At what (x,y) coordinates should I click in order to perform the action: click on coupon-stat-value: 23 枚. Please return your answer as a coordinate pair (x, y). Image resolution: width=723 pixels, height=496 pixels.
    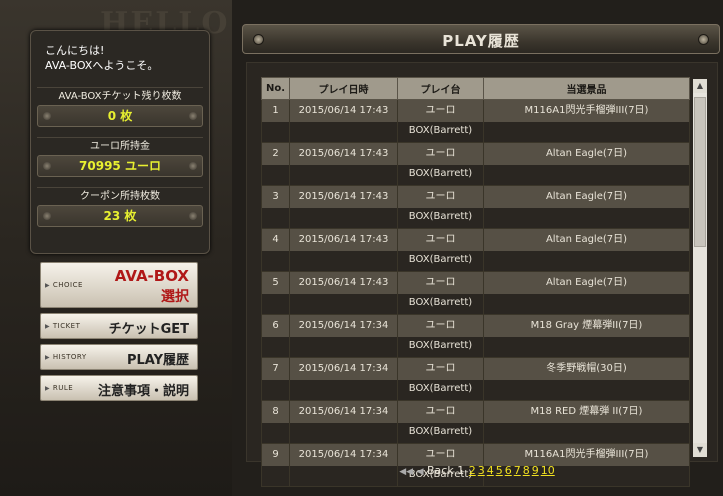
    Looking at the image, I should click on (120, 216).